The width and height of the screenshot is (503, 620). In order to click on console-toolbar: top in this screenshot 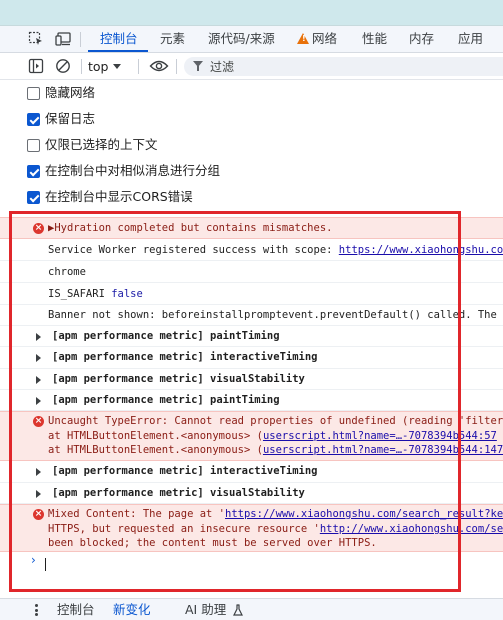, I will do `click(251, 66)`.